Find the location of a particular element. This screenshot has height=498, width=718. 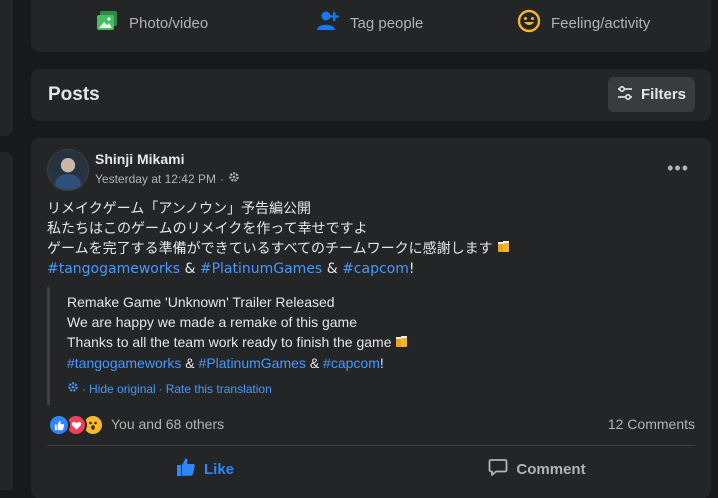

tag-people-button: Tag people is located at coordinates (369, 23).